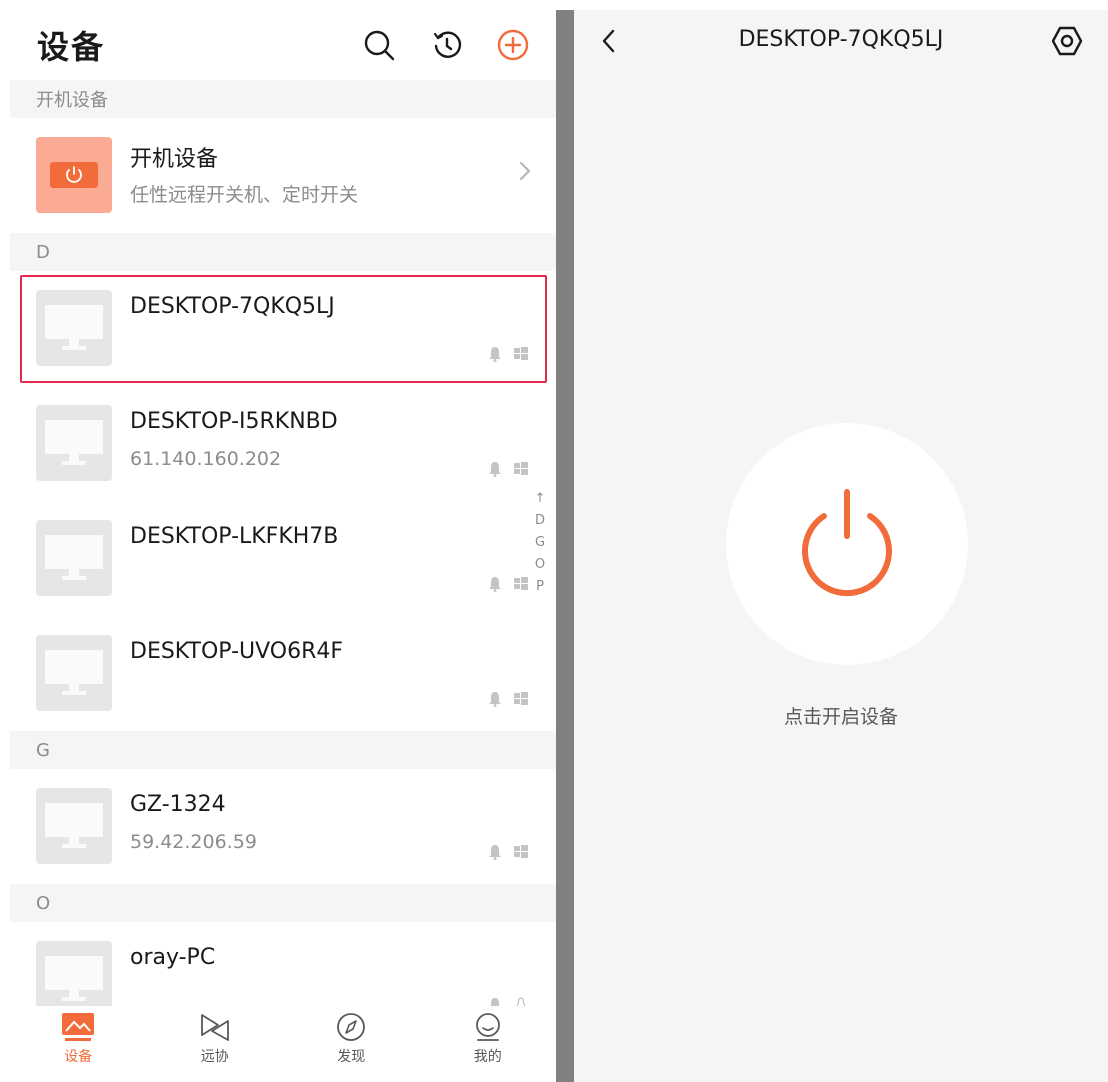  Describe the element at coordinates (513, 45) in the screenshot. I see `add-icon` at that location.